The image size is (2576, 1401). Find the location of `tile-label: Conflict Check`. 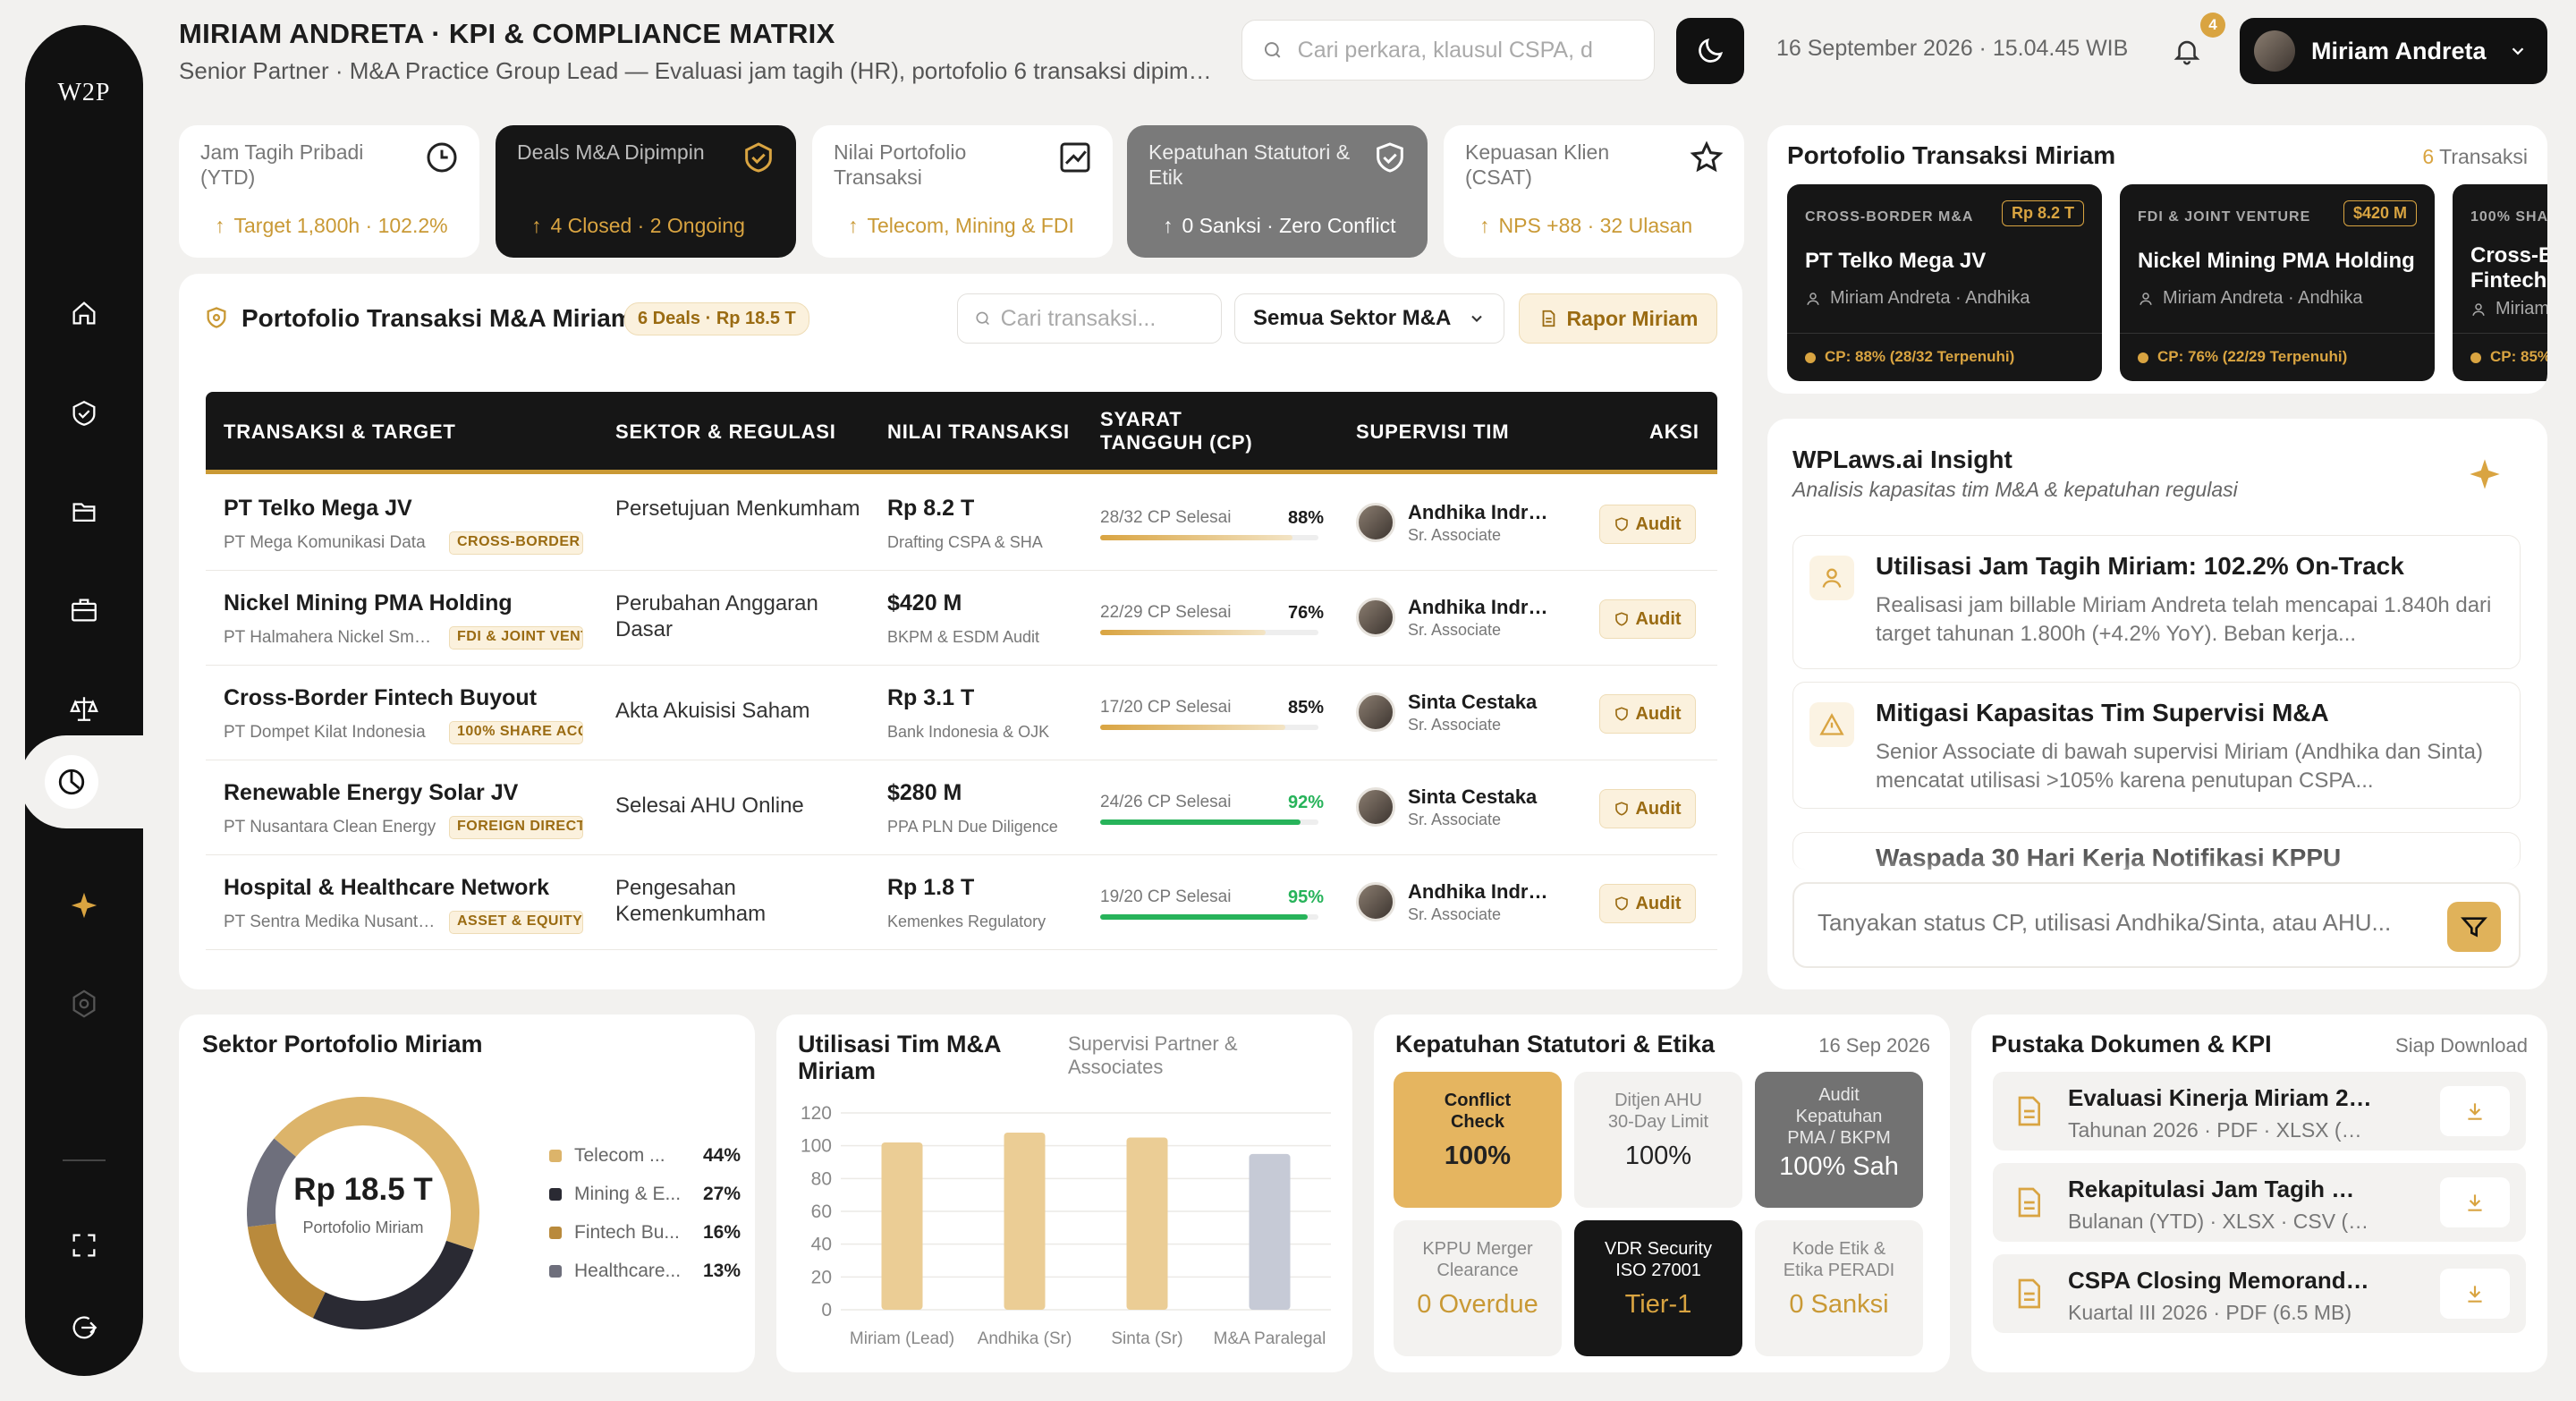

tile-label: Conflict Check is located at coordinates (1478, 1111).